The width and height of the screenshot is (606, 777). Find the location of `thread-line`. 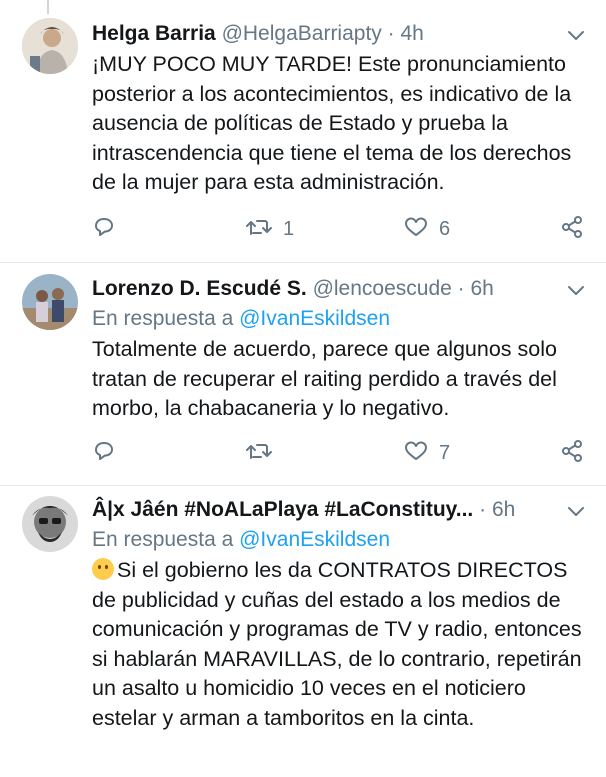

thread-line is located at coordinates (48, 7).